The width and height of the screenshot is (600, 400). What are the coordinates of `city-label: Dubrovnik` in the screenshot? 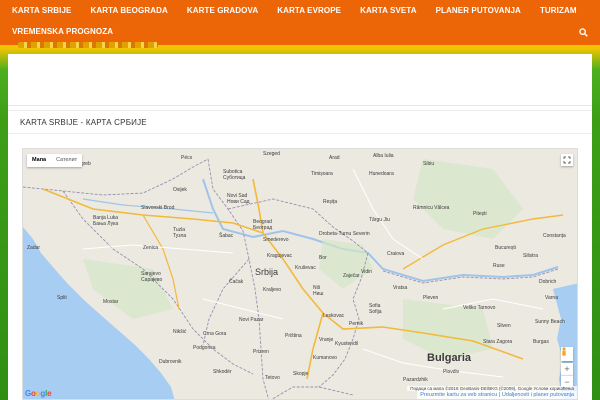 It's located at (170, 362).